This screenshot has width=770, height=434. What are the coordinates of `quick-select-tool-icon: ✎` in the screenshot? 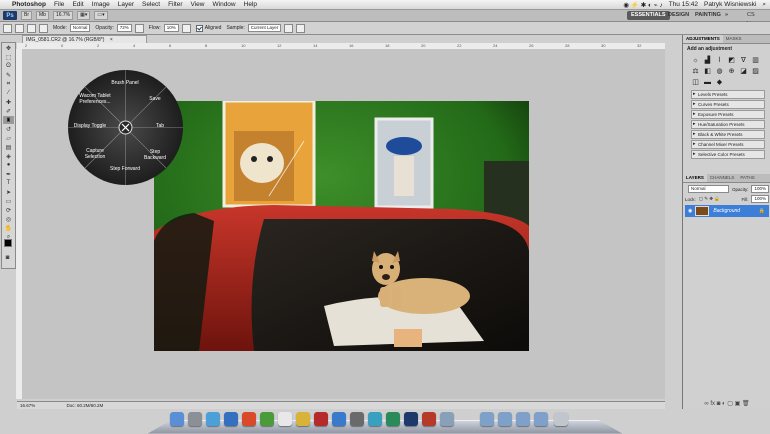 It's located at (8, 75).